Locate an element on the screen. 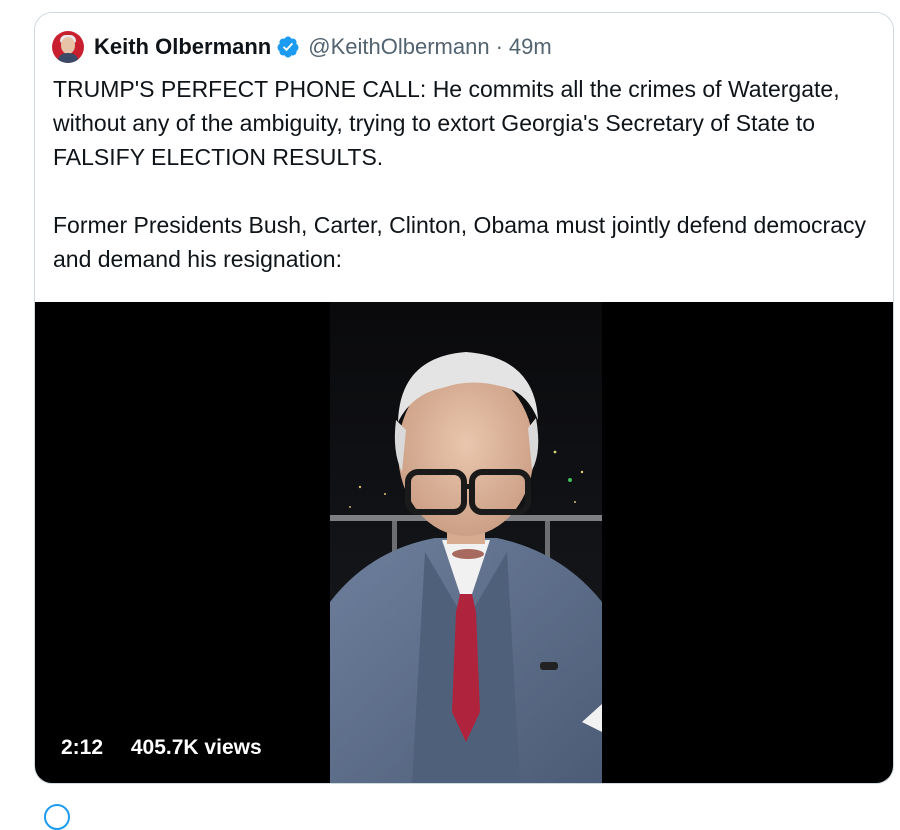 The image size is (900, 830). author-handle: @KeithOlbermann is located at coordinates (398, 47).